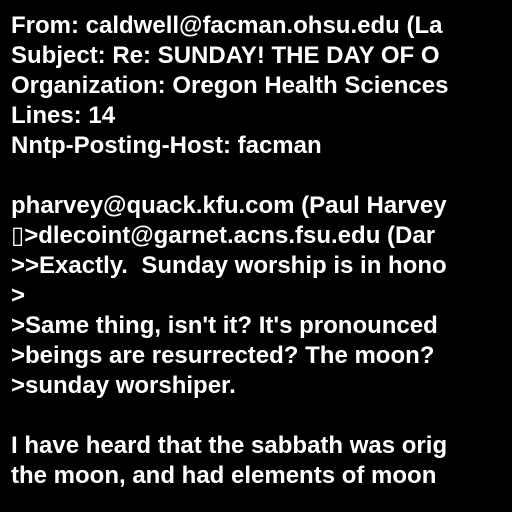 Image resolution: width=512 pixels, height=512 pixels. What do you see at coordinates (229, 445) in the screenshot?
I see `body-reply-line: I have heard that the sabbath was orig` at bounding box center [229, 445].